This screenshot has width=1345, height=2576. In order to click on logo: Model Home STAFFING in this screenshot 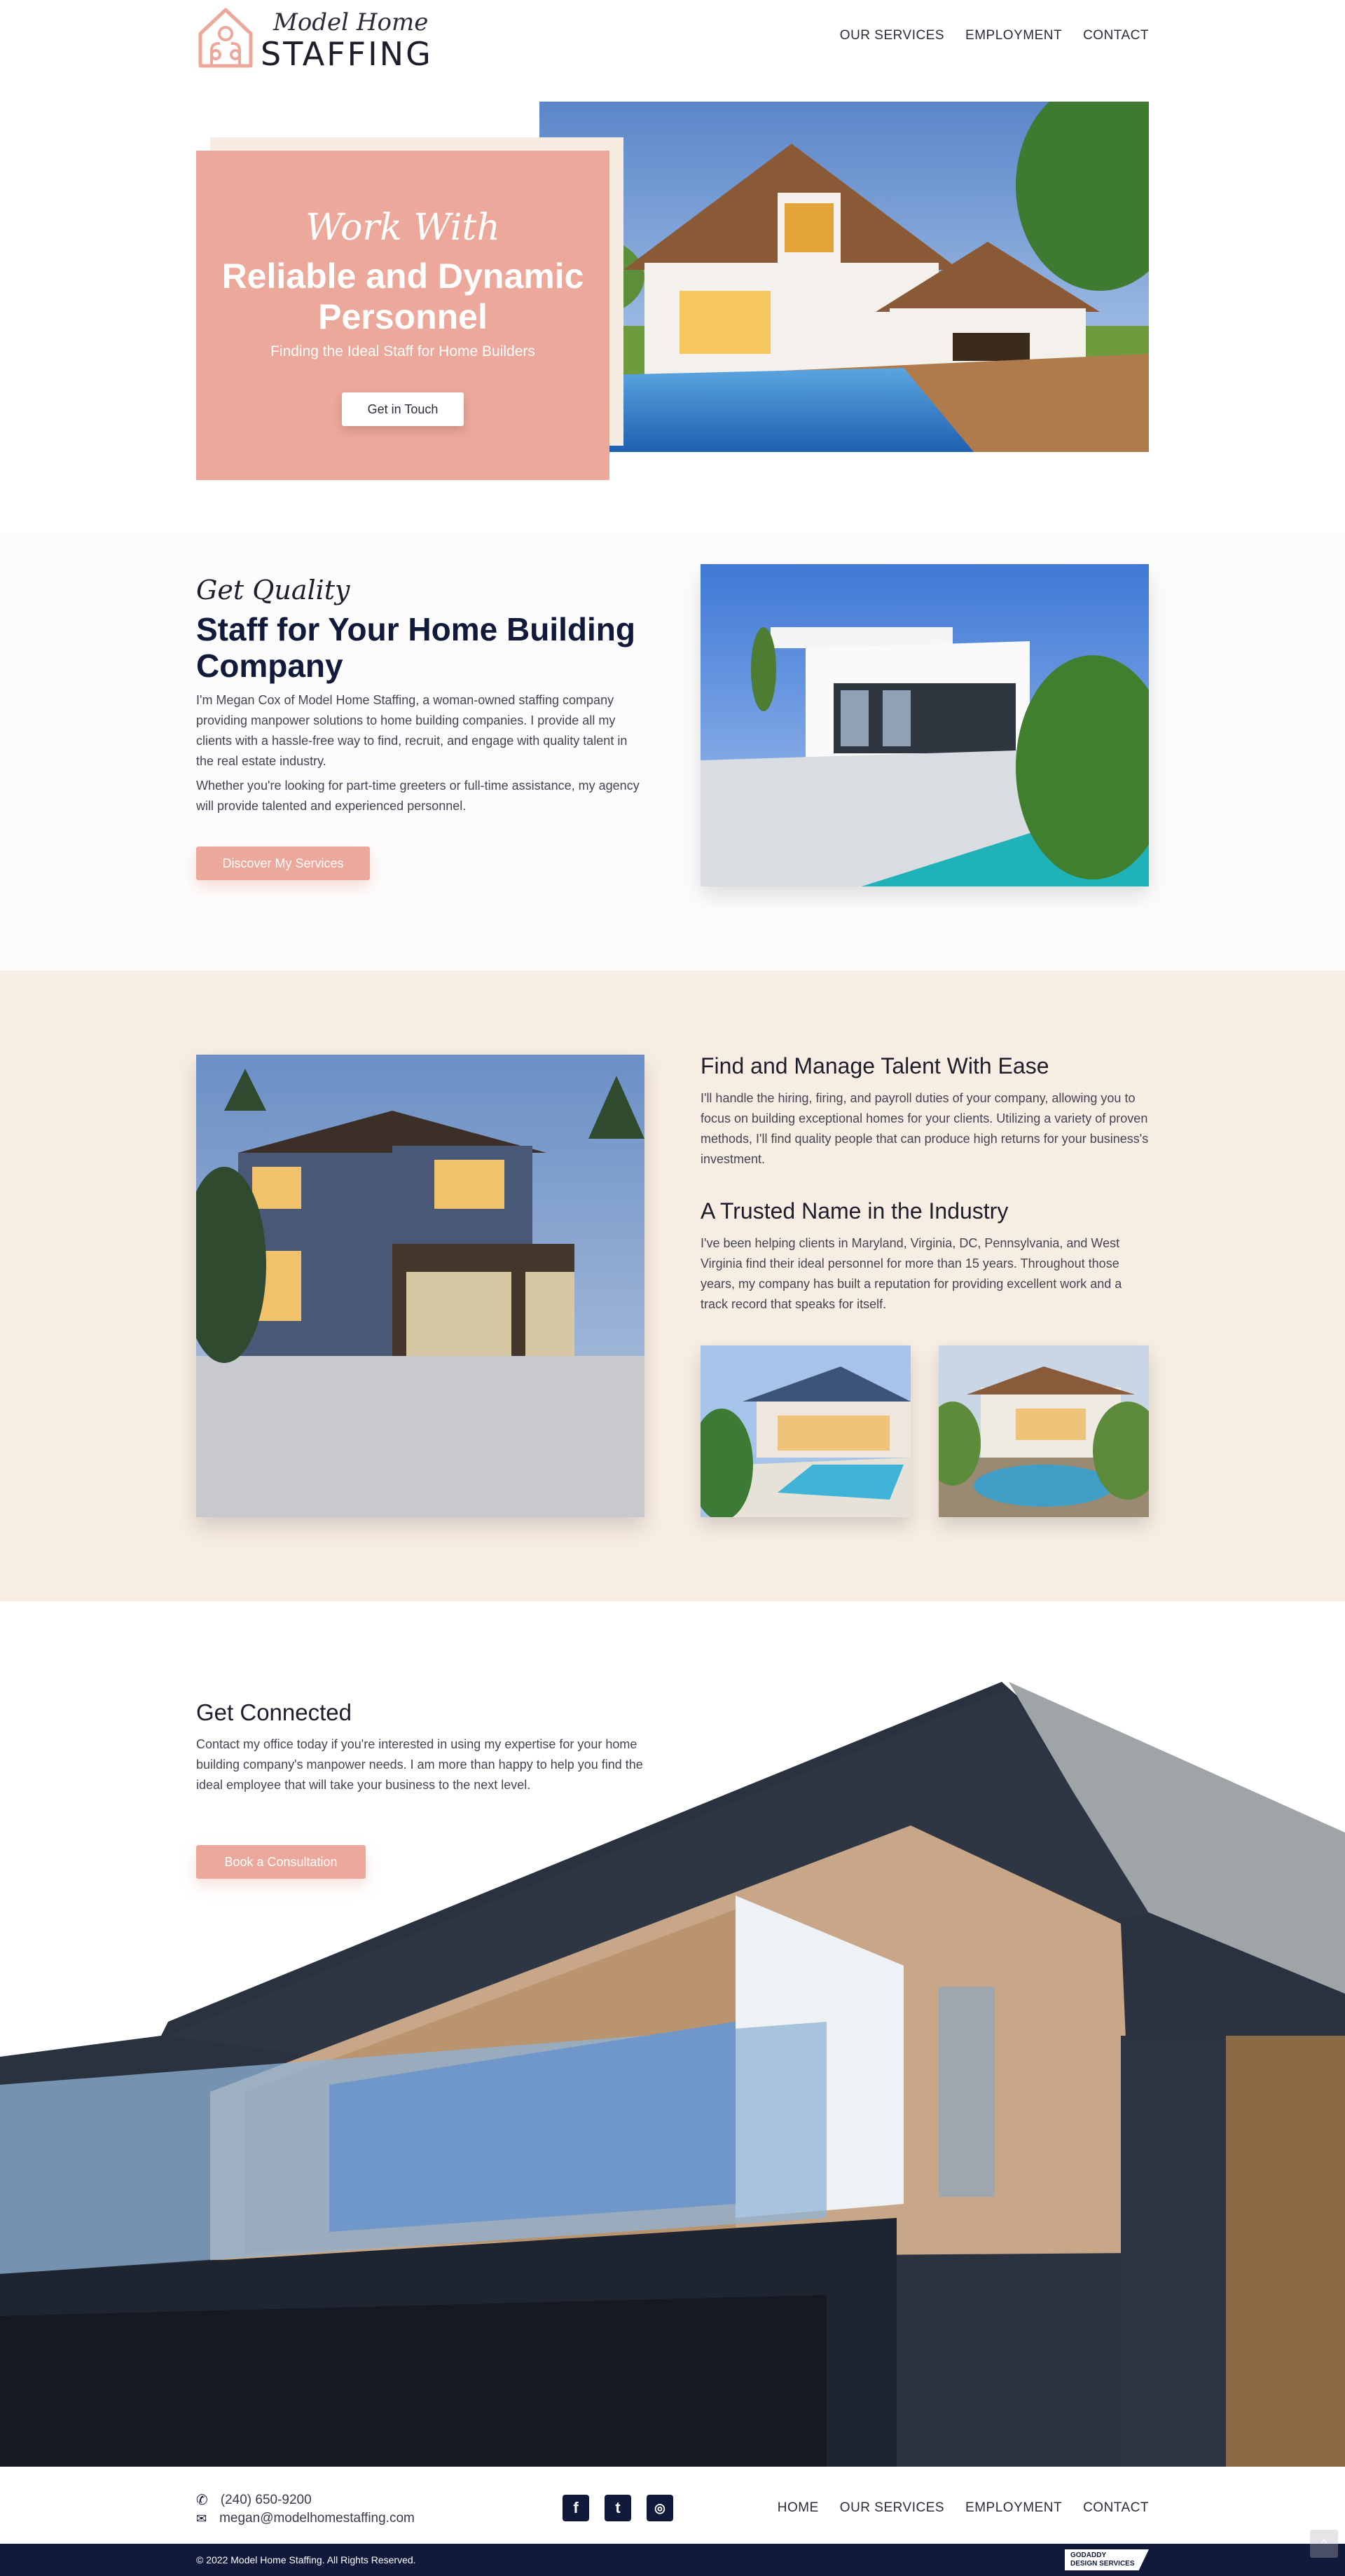, I will do `click(313, 39)`.